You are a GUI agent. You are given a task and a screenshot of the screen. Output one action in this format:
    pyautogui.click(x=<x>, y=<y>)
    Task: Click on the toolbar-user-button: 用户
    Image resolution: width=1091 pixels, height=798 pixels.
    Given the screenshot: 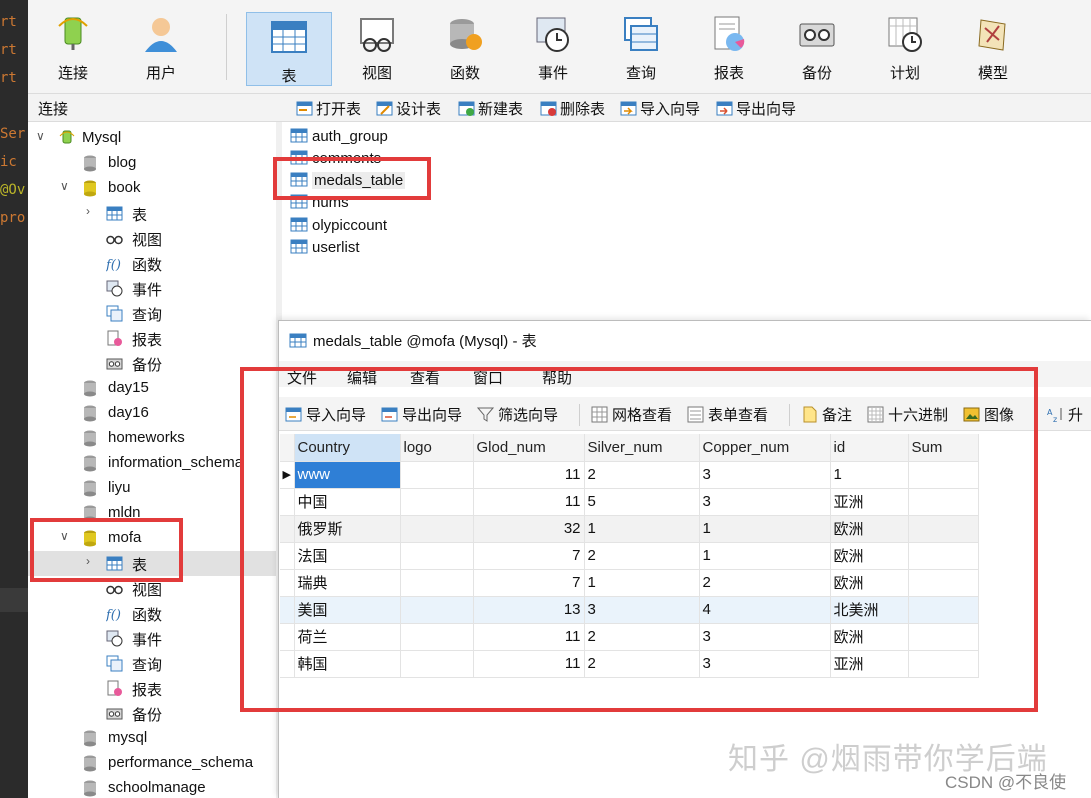 What is the action you would take?
    pyautogui.click(x=161, y=49)
    